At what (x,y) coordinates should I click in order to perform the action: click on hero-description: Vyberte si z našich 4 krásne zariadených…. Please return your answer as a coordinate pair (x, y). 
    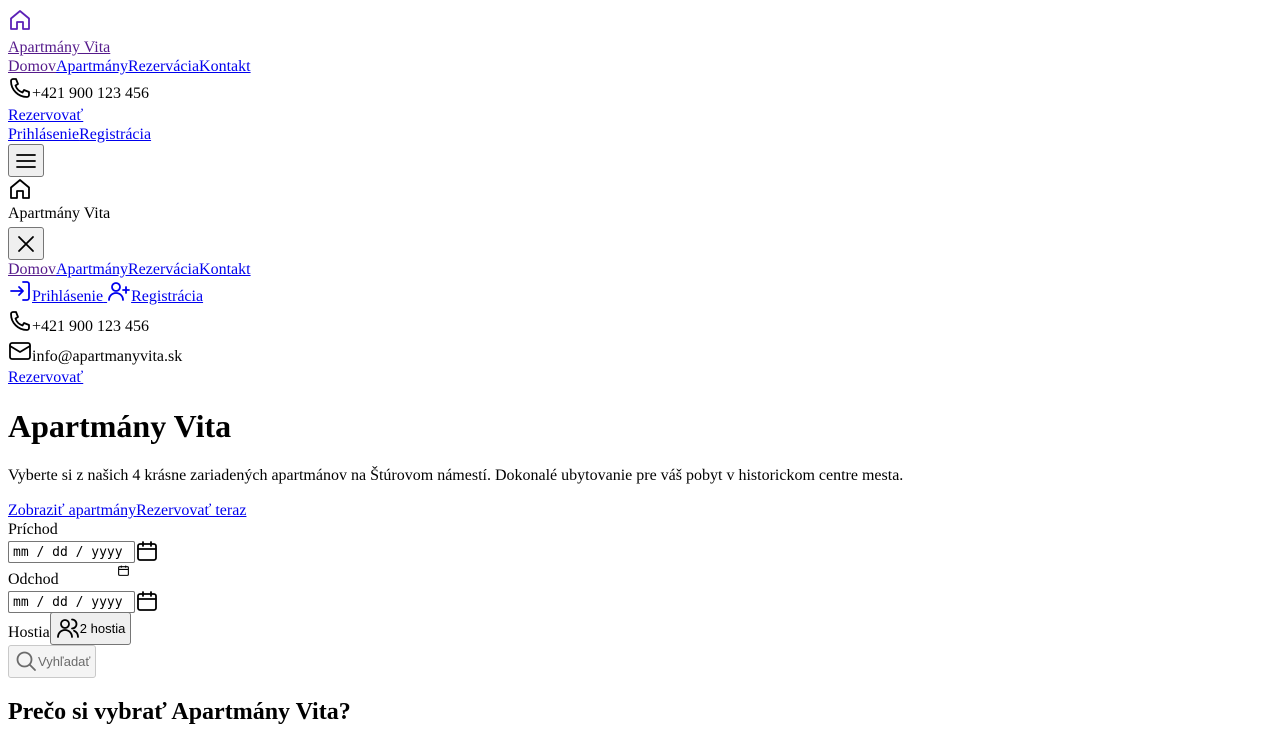
    Looking at the image, I should click on (456, 475).